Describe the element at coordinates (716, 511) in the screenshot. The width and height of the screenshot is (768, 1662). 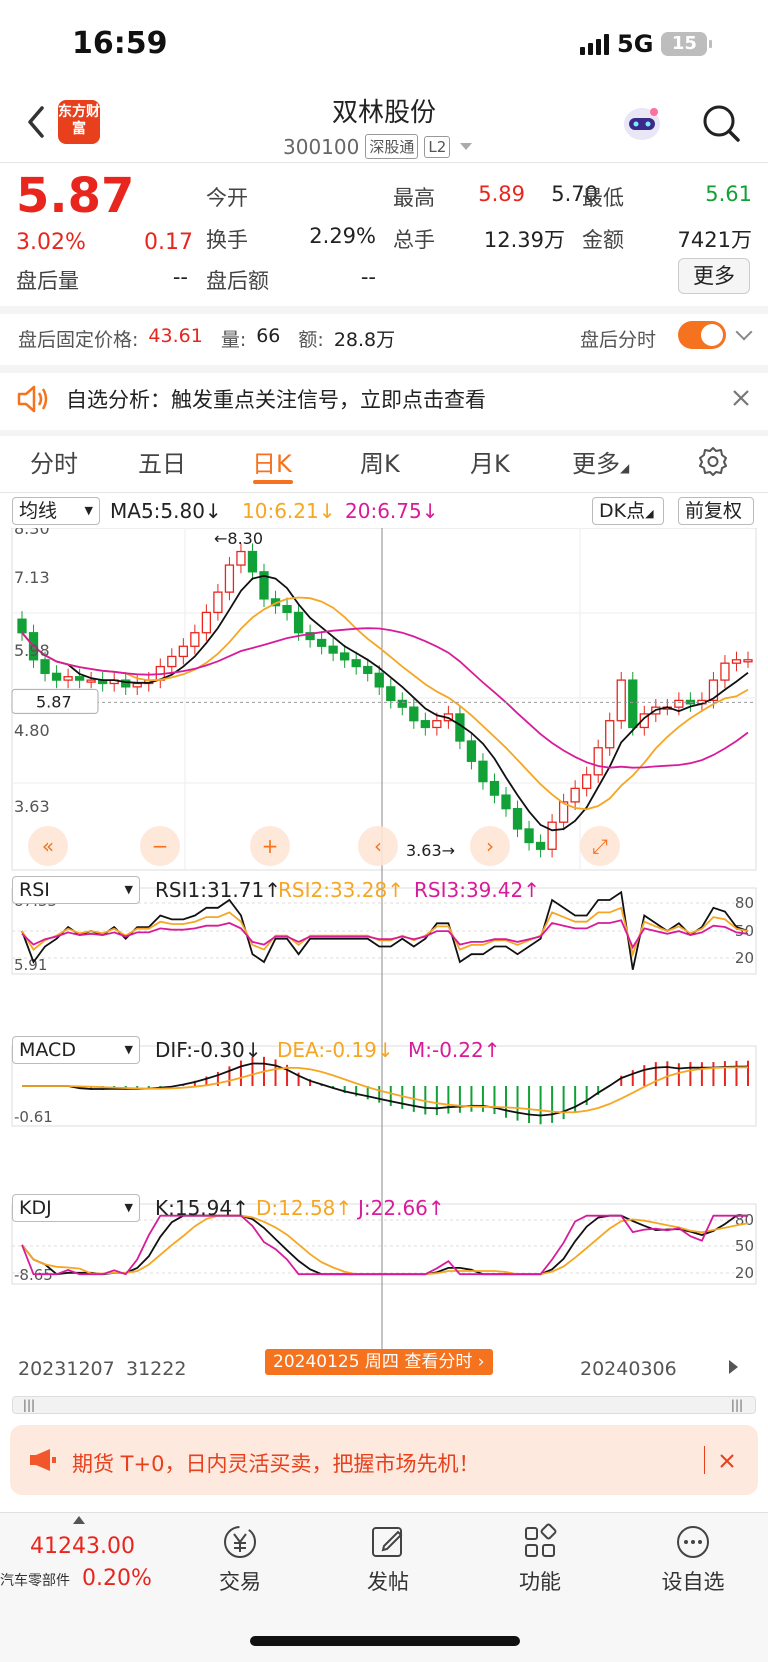
I see `adjust-button: 前复权` at that location.